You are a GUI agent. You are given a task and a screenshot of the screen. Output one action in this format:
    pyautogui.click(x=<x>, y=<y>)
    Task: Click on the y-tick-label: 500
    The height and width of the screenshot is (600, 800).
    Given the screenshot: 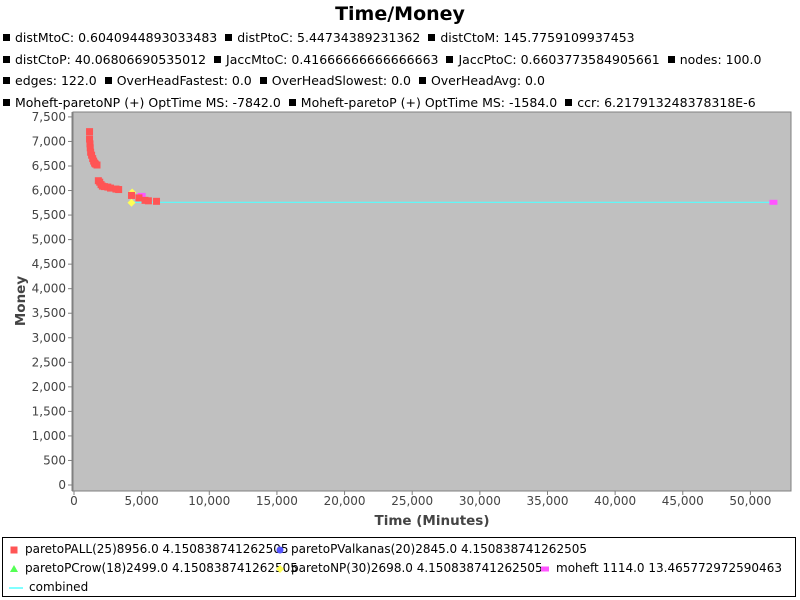 What is the action you would take?
    pyautogui.click(x=54, y=460)
    